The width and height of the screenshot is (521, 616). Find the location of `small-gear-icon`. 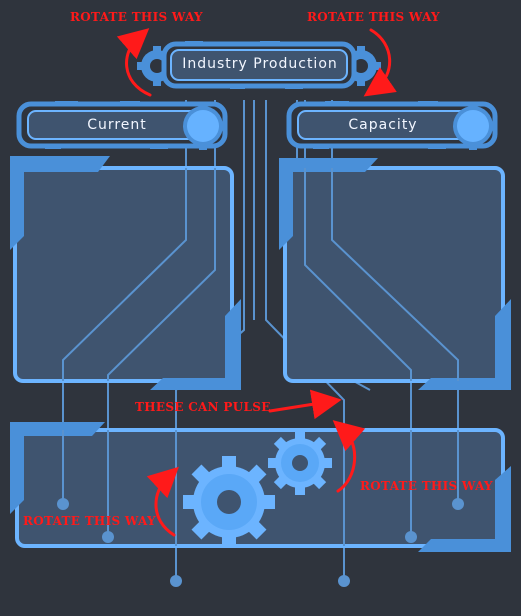

small-gear-icon is located at coordinates (300, 463).